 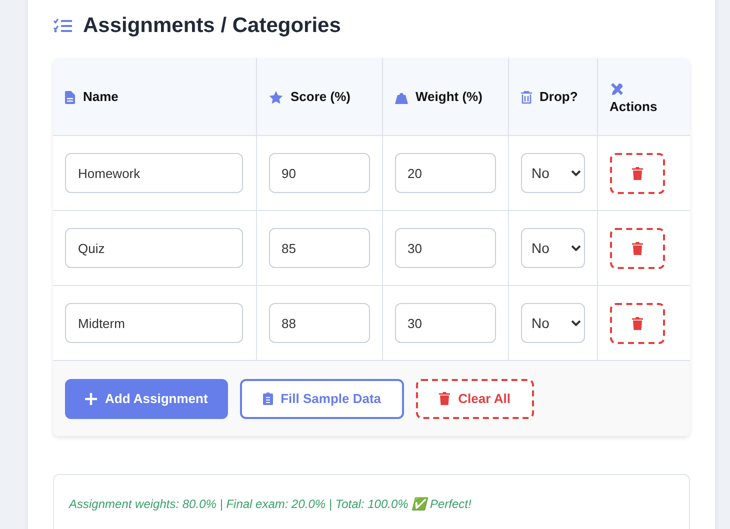 I want to click on column-header: Weight (%), so click(x=449, y=97).